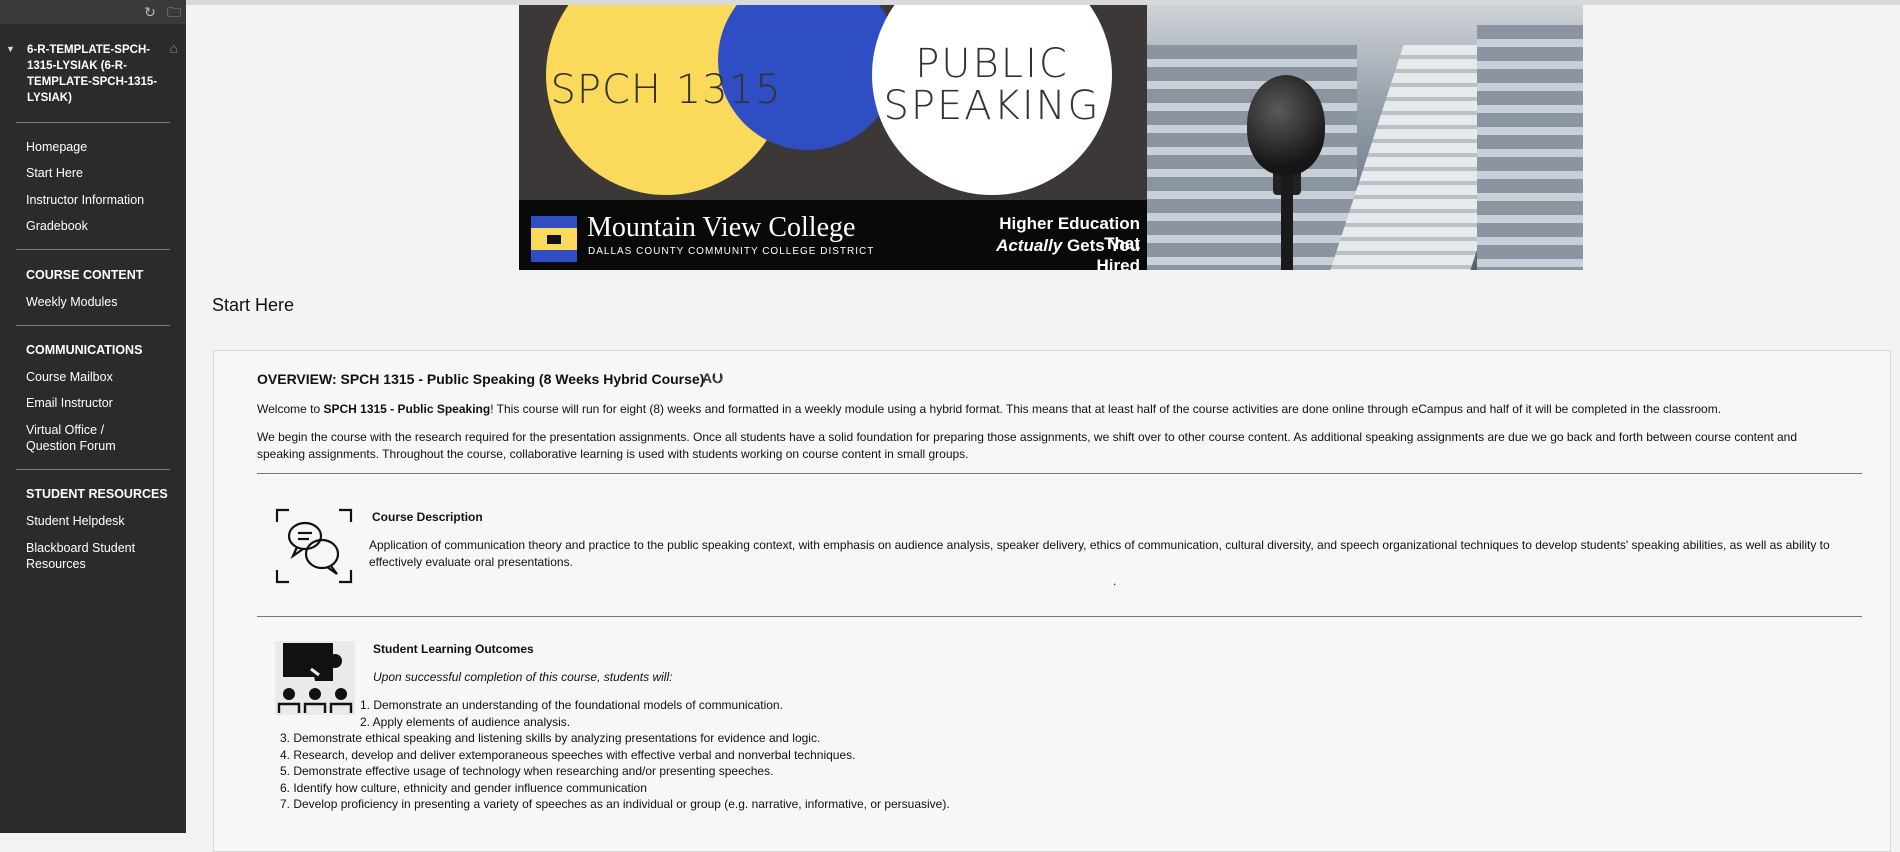 This screenshot has height=852, width=1900. I want to click on banner-course-code: SPCH 1315, so click(666, 90).